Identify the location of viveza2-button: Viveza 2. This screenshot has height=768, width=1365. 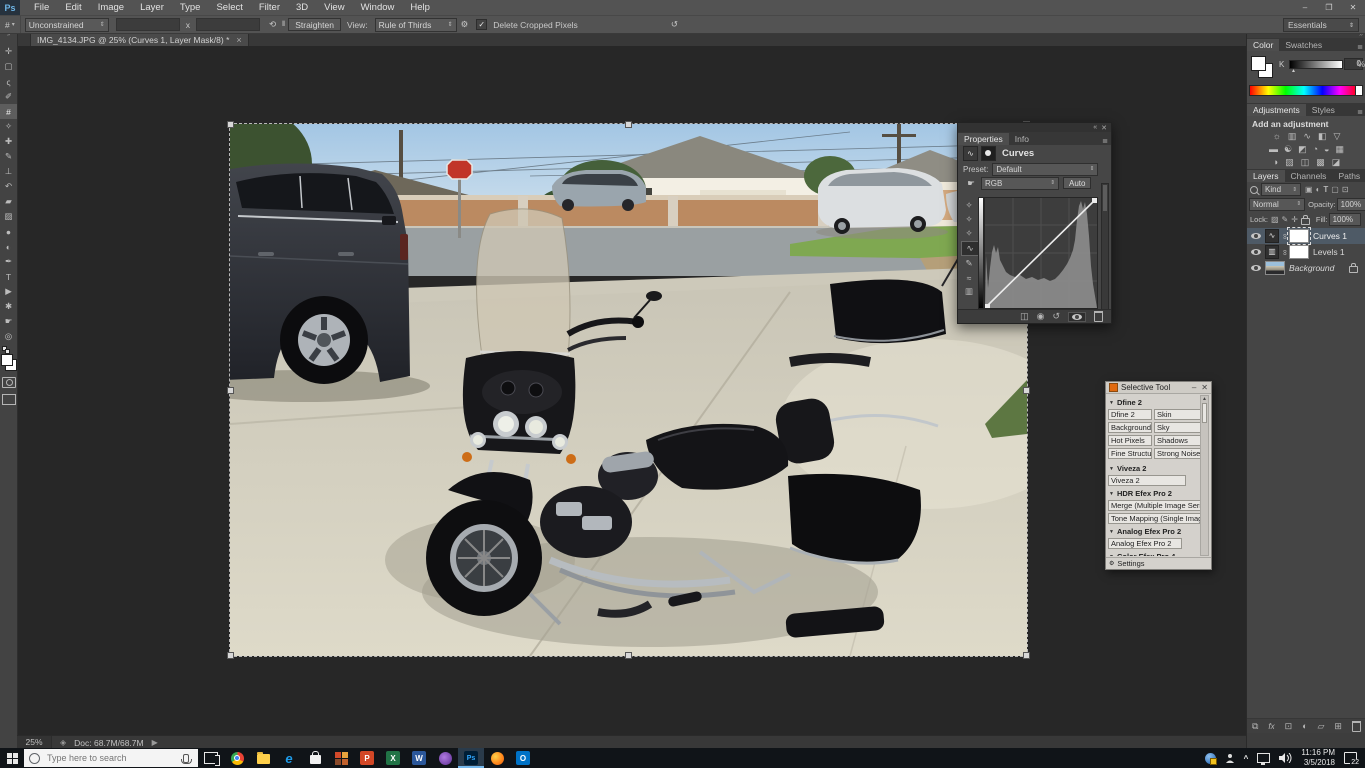
(1147, 480).